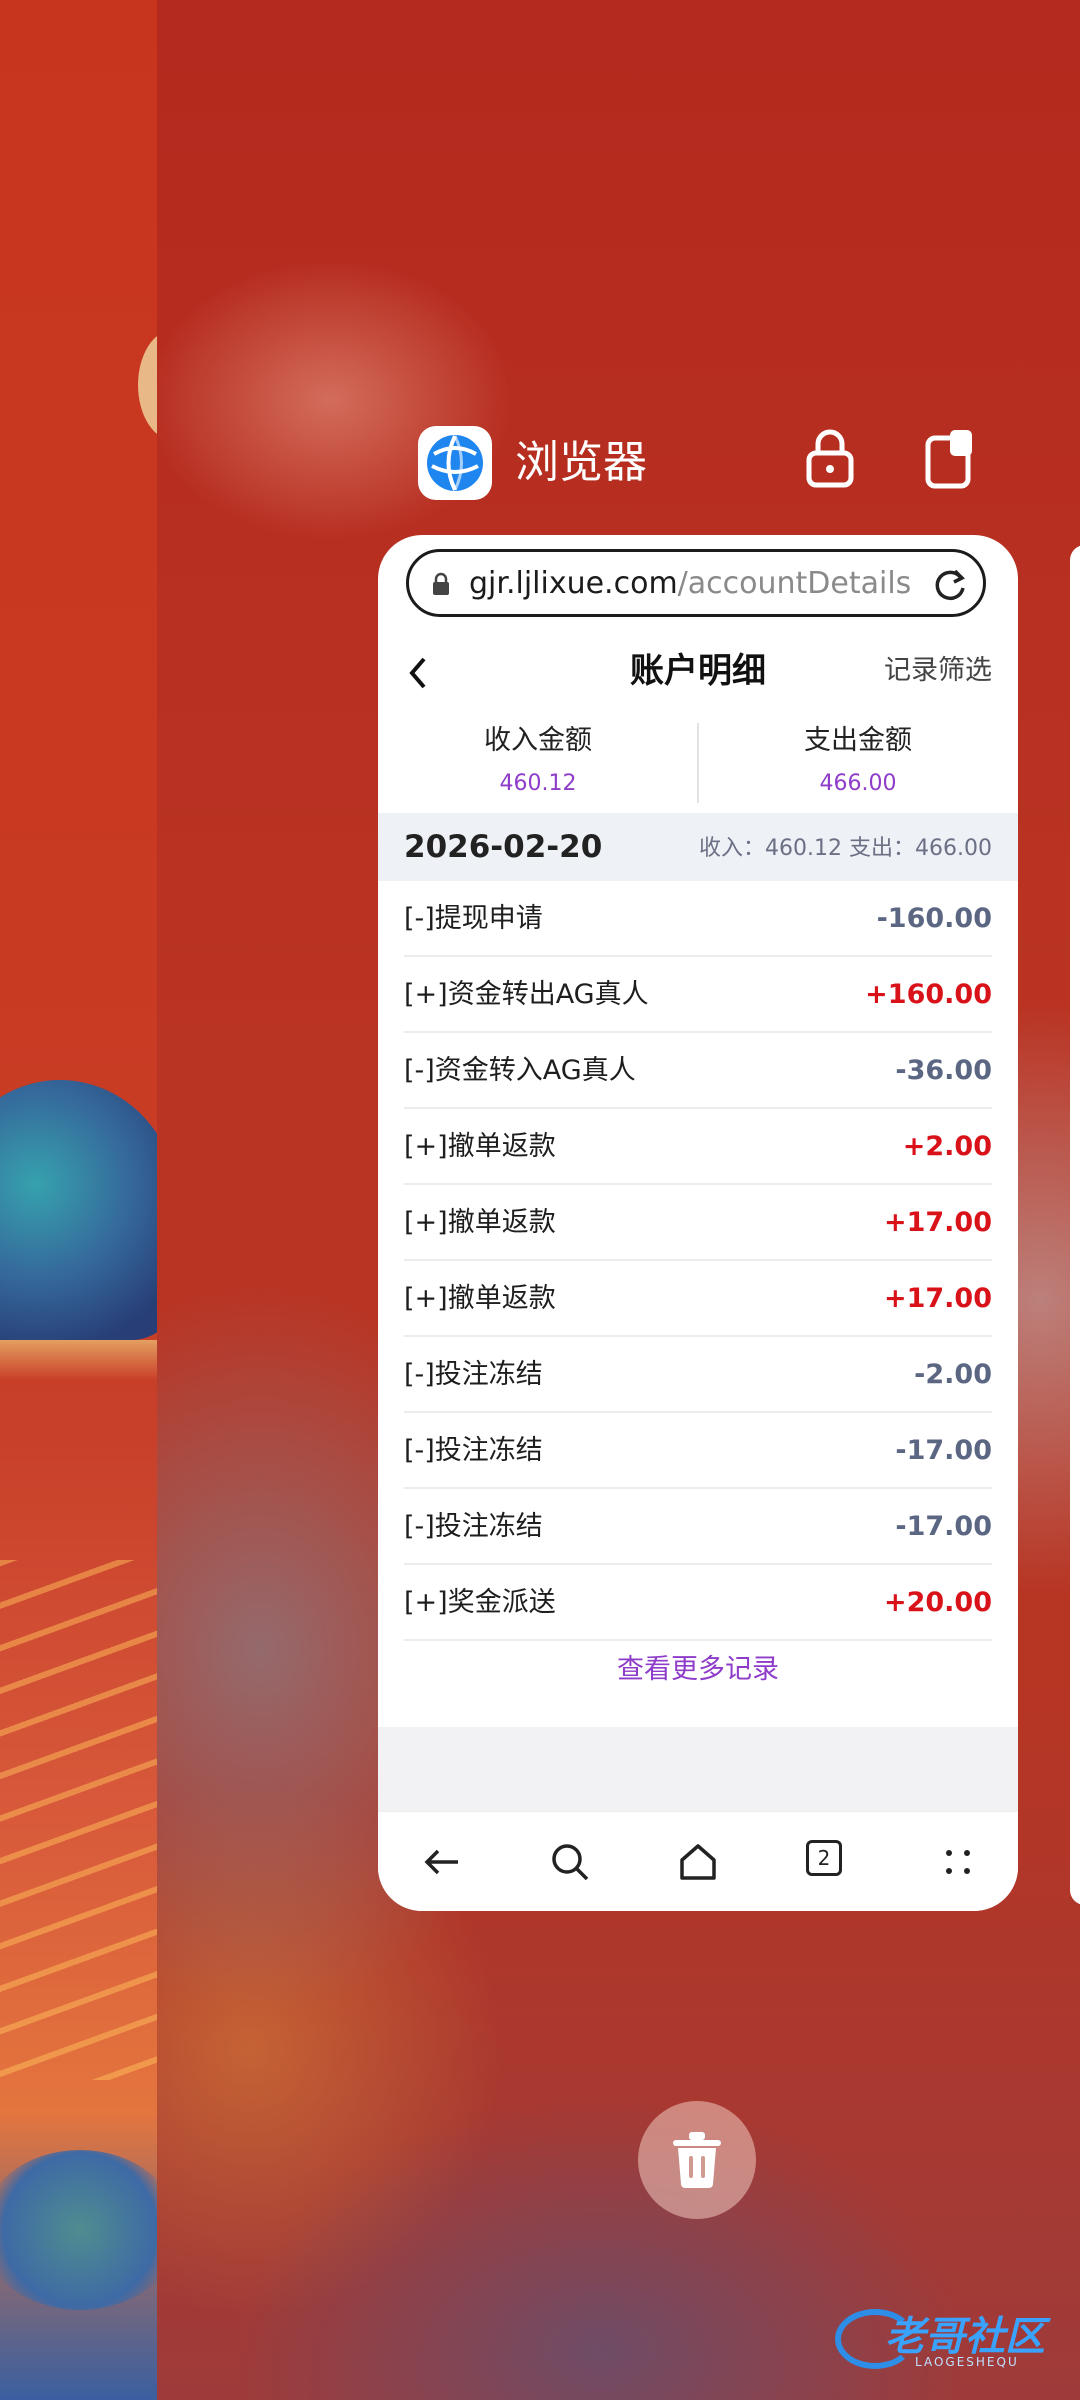 The image size is (1080, 2400). I want to click on record-name: [+]资金转出AG真人, so click(526, 994).